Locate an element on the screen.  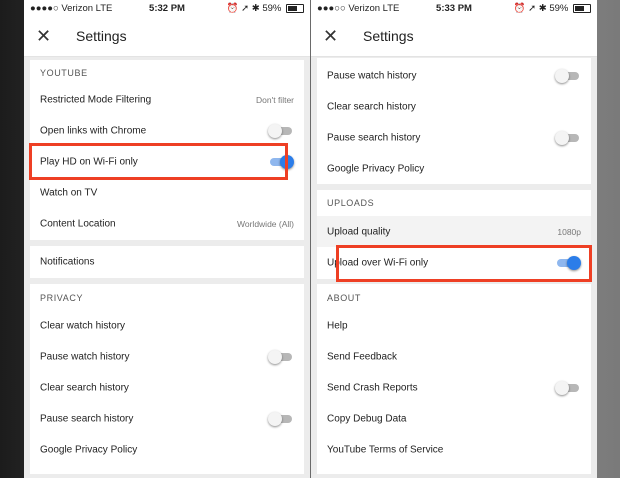
setting-label: Restricted Mode Filtering is located at coordinates (96, 99).